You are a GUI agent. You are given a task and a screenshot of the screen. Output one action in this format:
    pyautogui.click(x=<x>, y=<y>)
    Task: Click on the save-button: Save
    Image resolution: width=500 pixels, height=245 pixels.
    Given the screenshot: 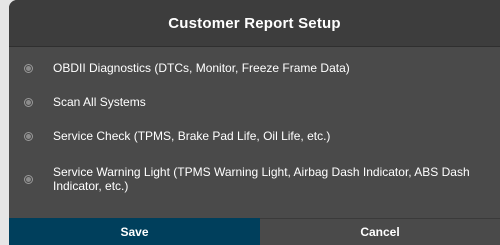 What is the action you would take?
    pyautogui.click(x=134, y=231)
    